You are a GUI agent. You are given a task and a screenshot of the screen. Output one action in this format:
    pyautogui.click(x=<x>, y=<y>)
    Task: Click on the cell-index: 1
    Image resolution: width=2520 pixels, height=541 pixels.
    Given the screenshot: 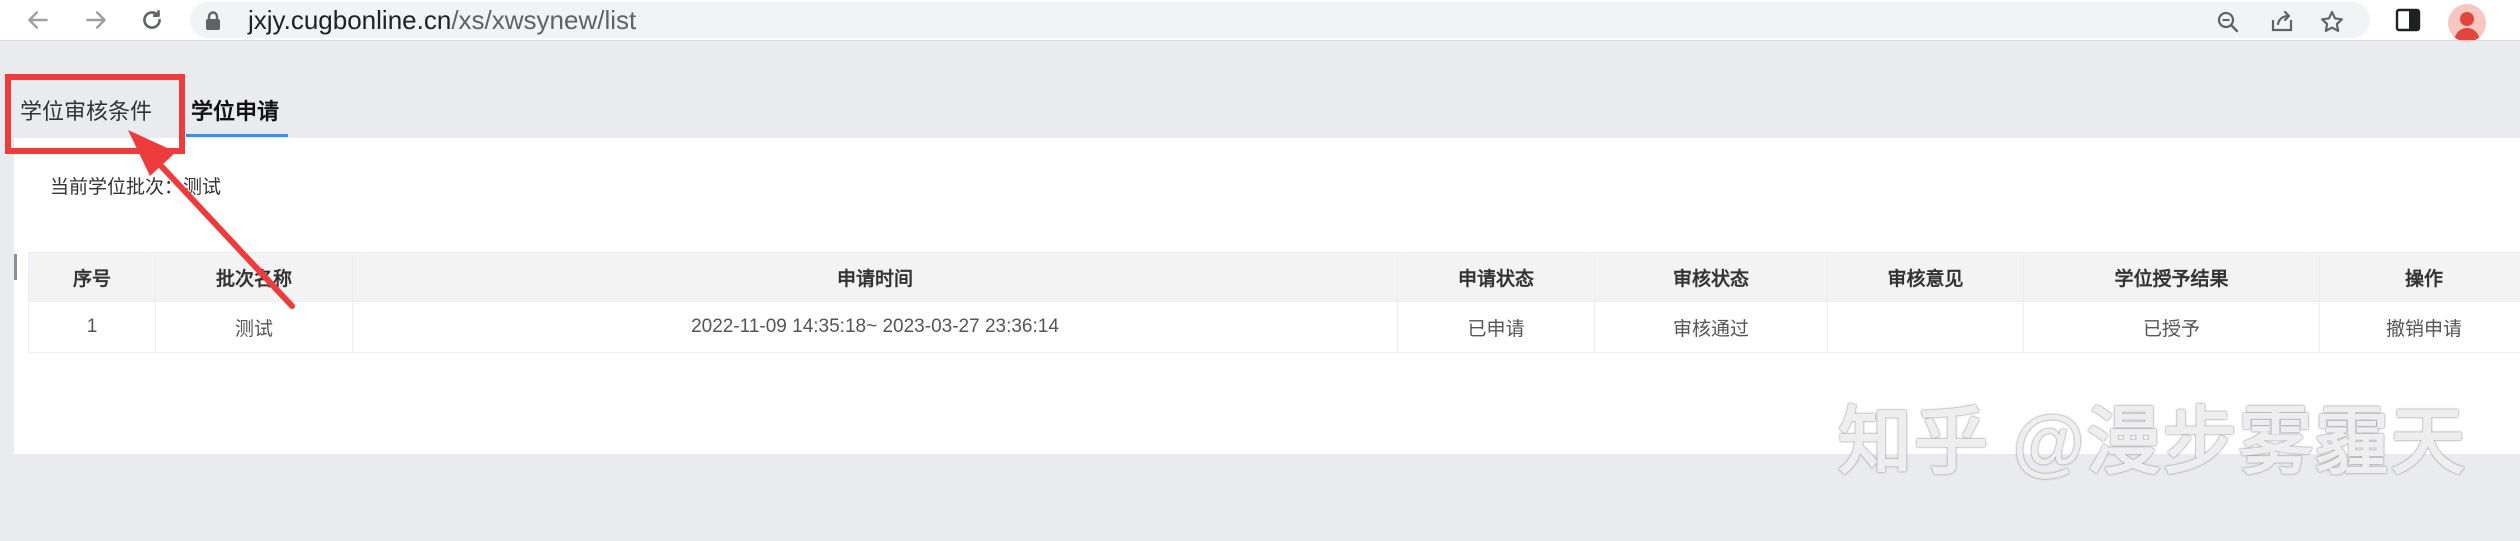 What is the action you would take?
    pyautogui.click(x=92, y=327)
    